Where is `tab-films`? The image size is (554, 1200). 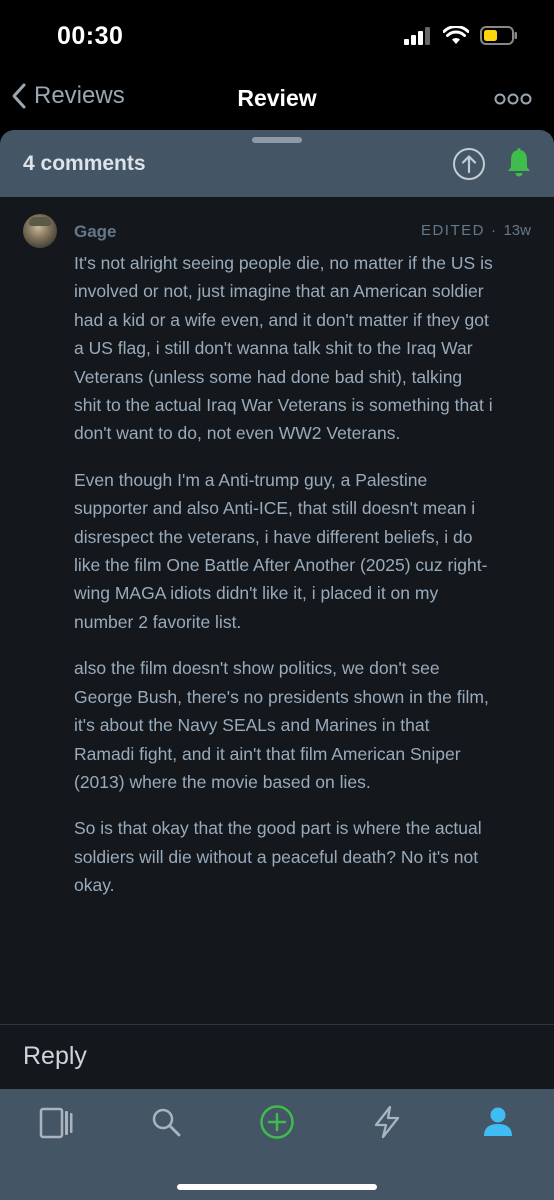 tab-films is located at coordinates (56, 1122).